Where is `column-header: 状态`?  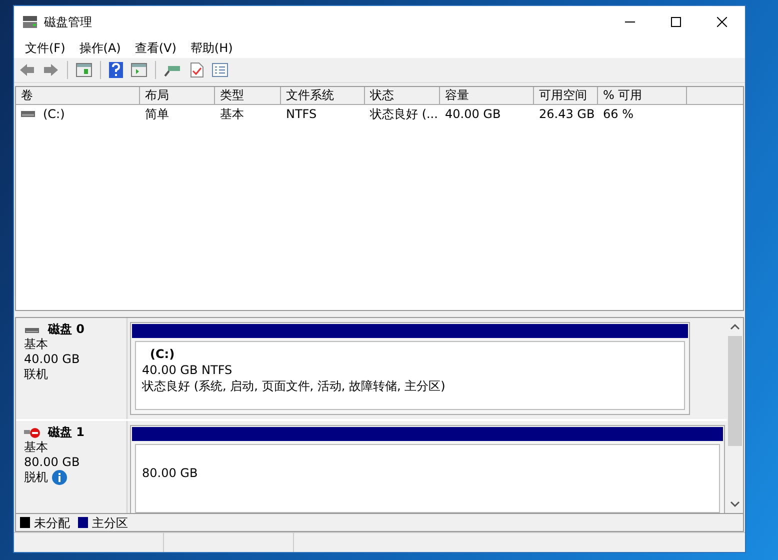
column-header: 状态 is located at coordinates (402, 95).